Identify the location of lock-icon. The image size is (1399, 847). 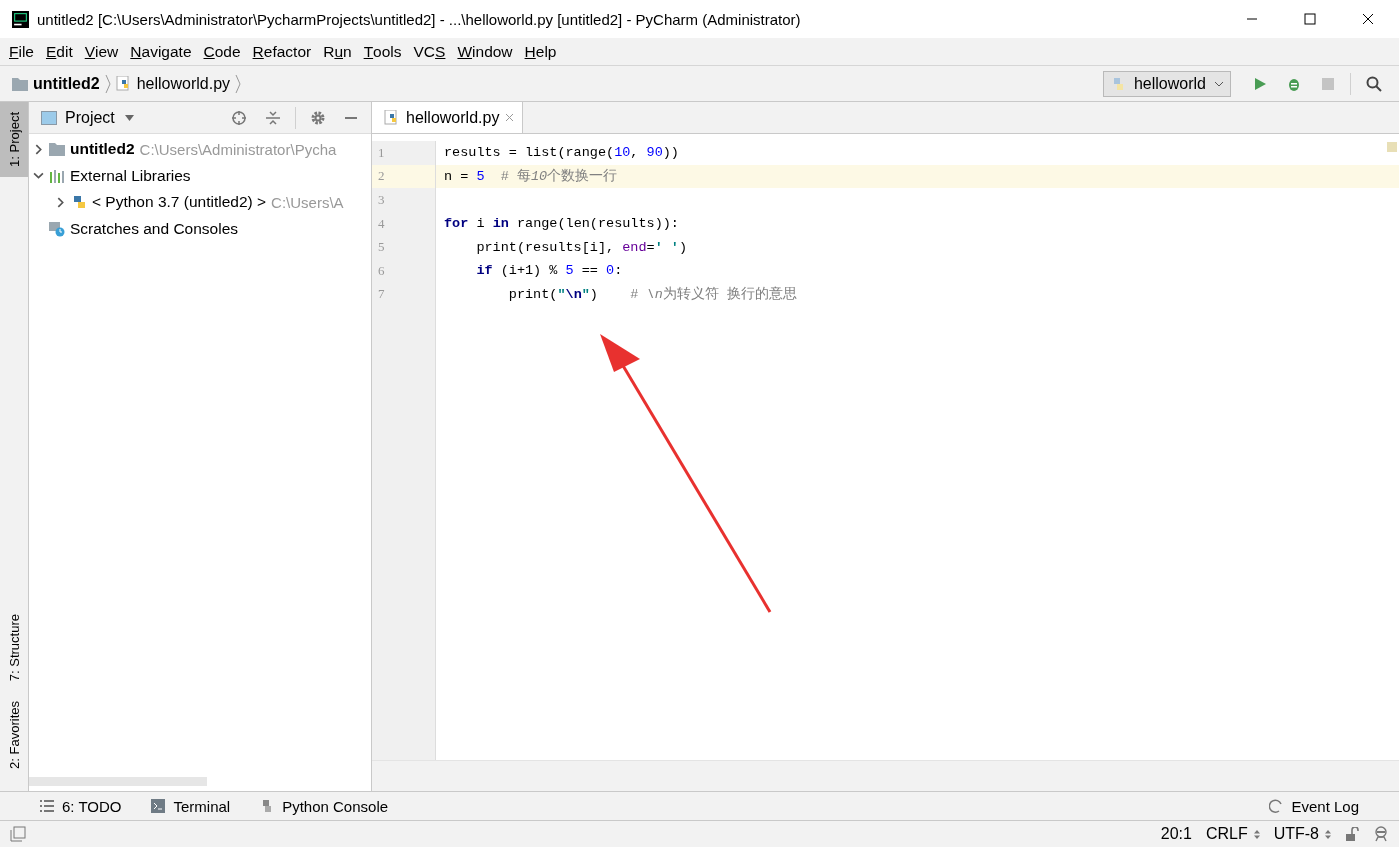
(1352, 834).